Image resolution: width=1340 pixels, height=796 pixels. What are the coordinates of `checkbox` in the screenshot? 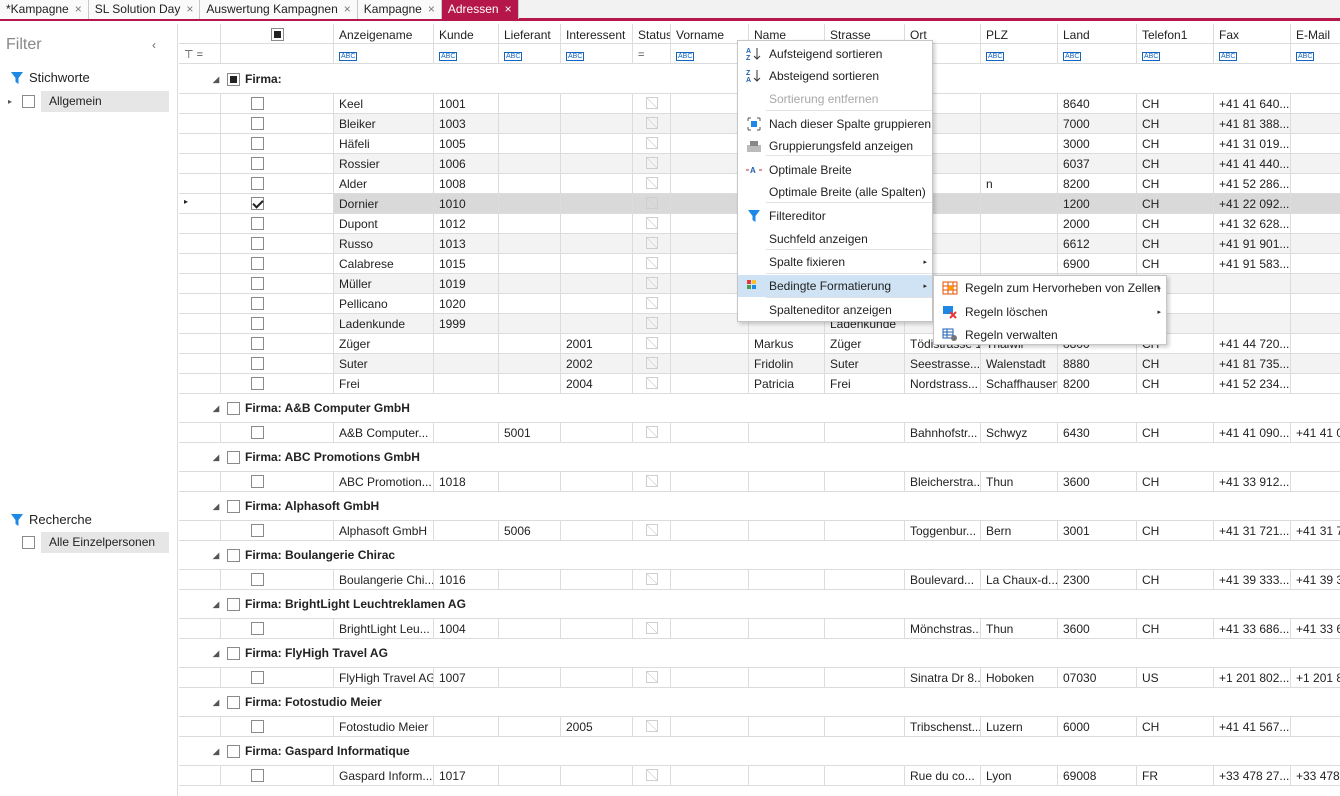 It's located at (28, 101).